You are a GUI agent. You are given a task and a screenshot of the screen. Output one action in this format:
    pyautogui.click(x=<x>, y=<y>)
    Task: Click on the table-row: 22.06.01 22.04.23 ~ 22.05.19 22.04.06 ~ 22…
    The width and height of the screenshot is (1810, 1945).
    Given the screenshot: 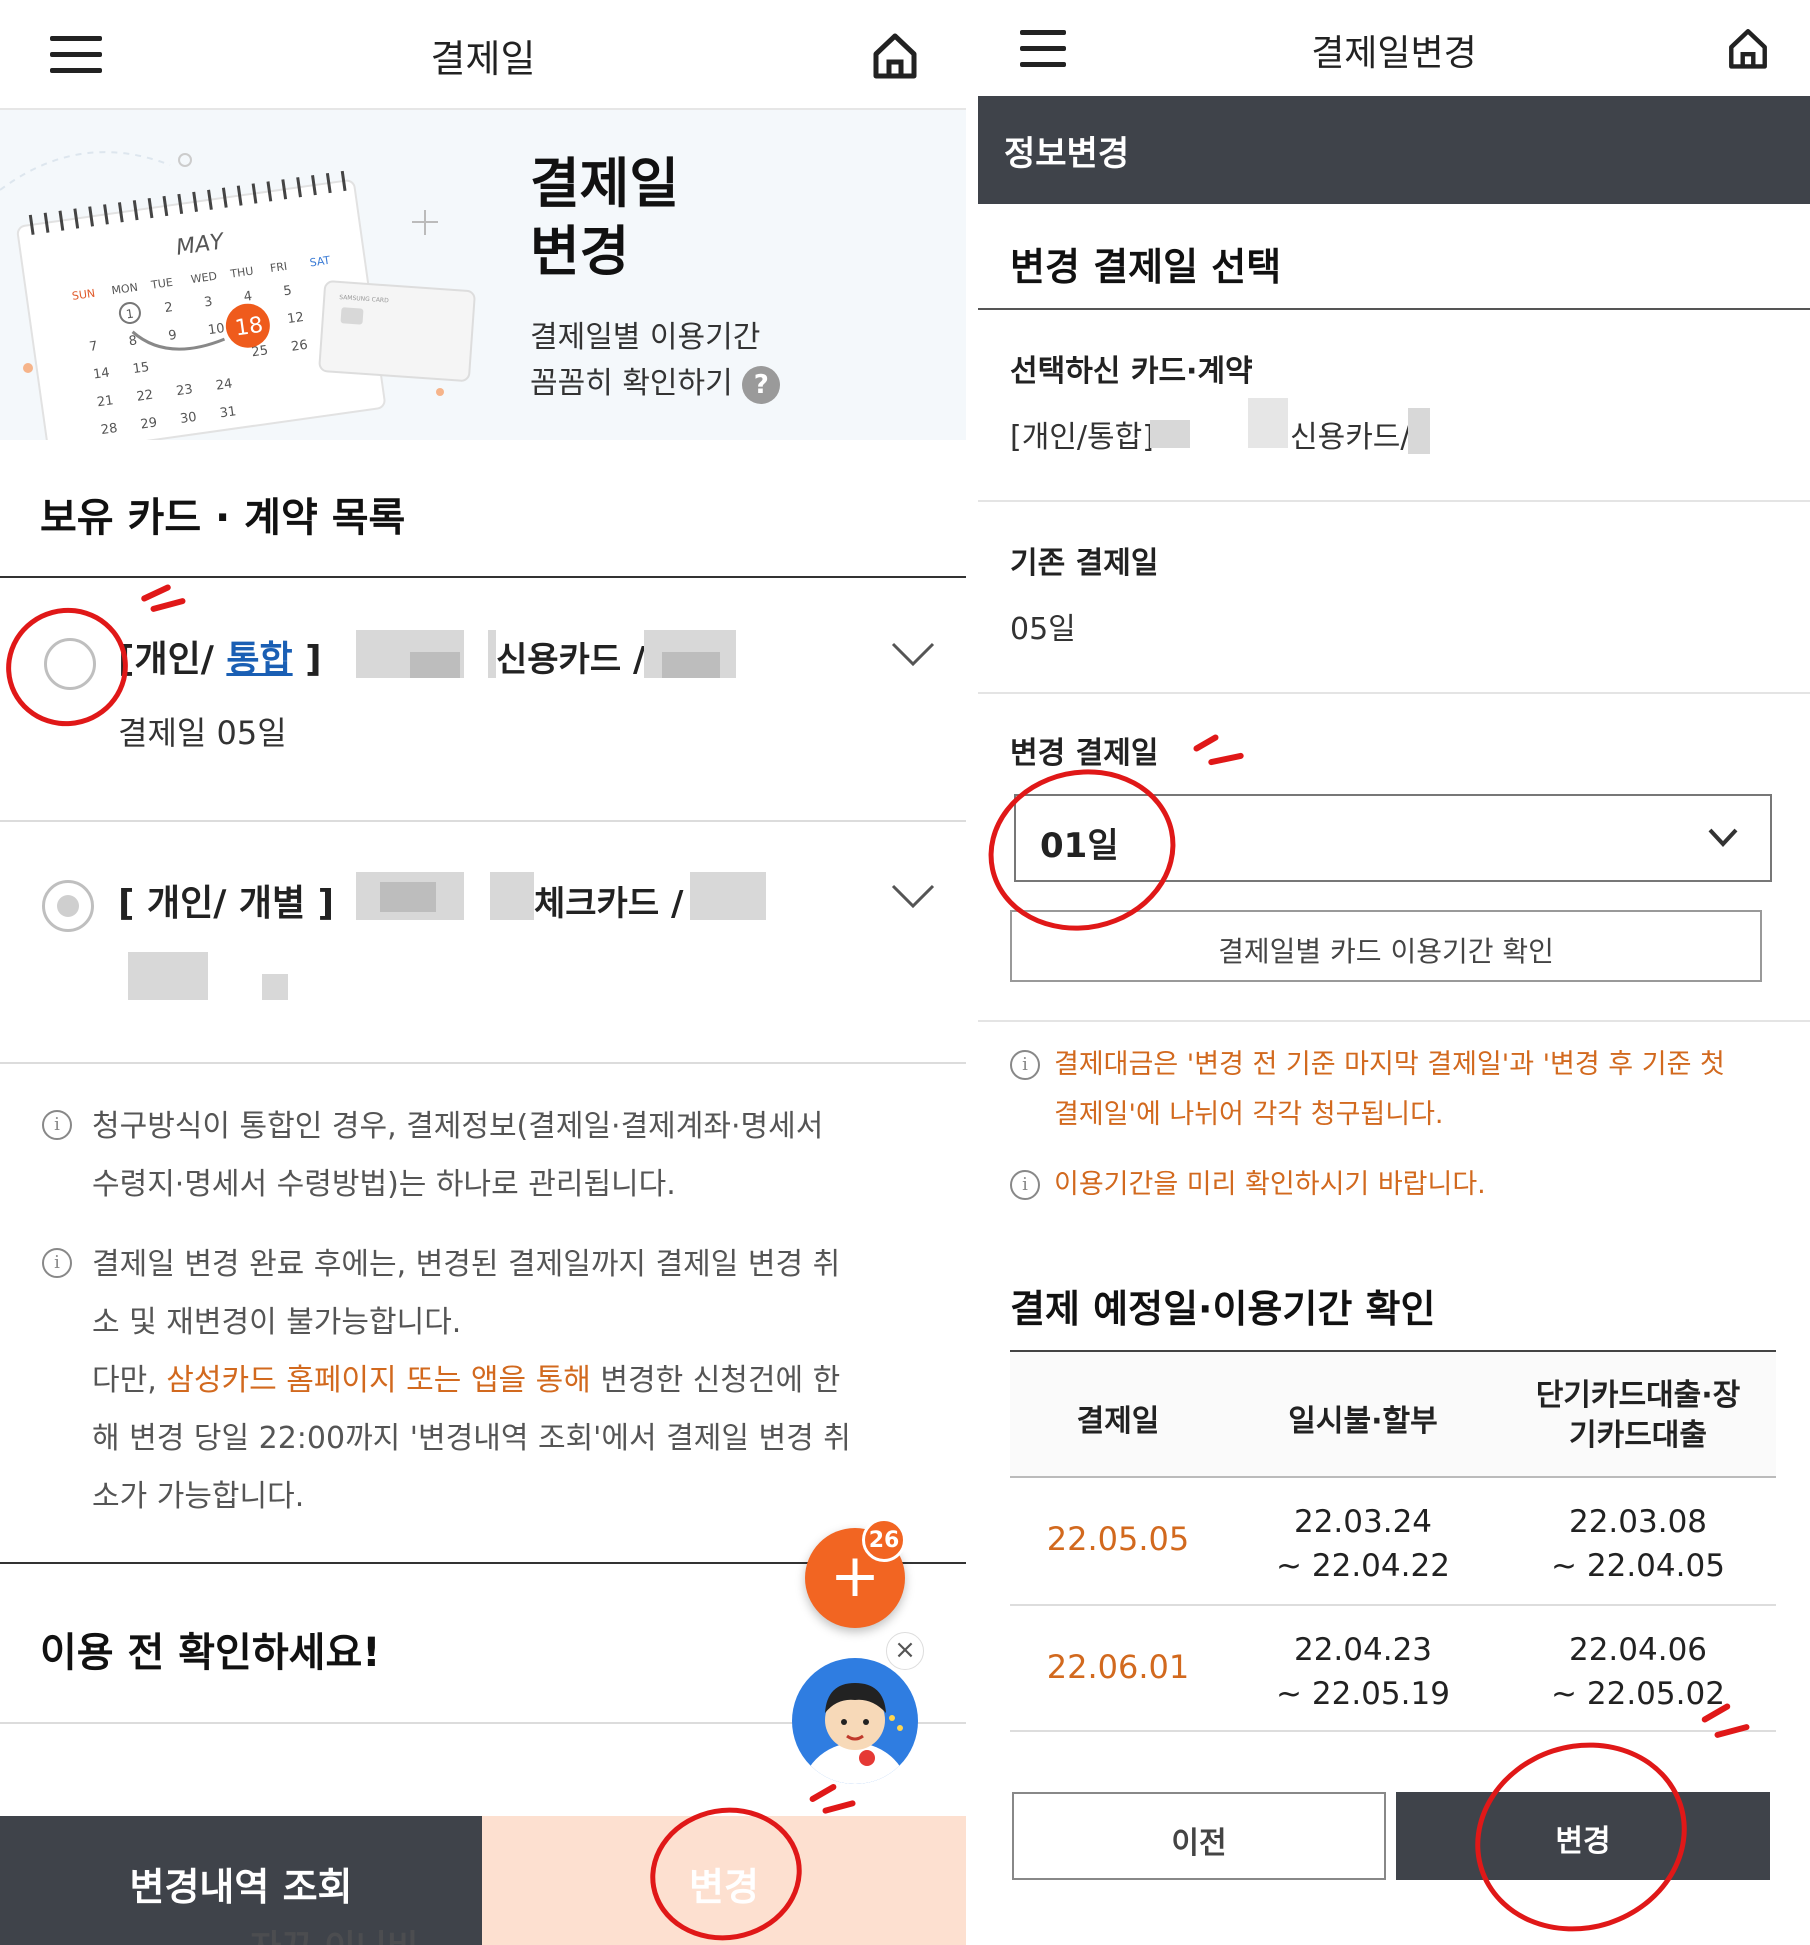 What is the action you would take?
    pyautogui.click(x=1385, y=1672)
    